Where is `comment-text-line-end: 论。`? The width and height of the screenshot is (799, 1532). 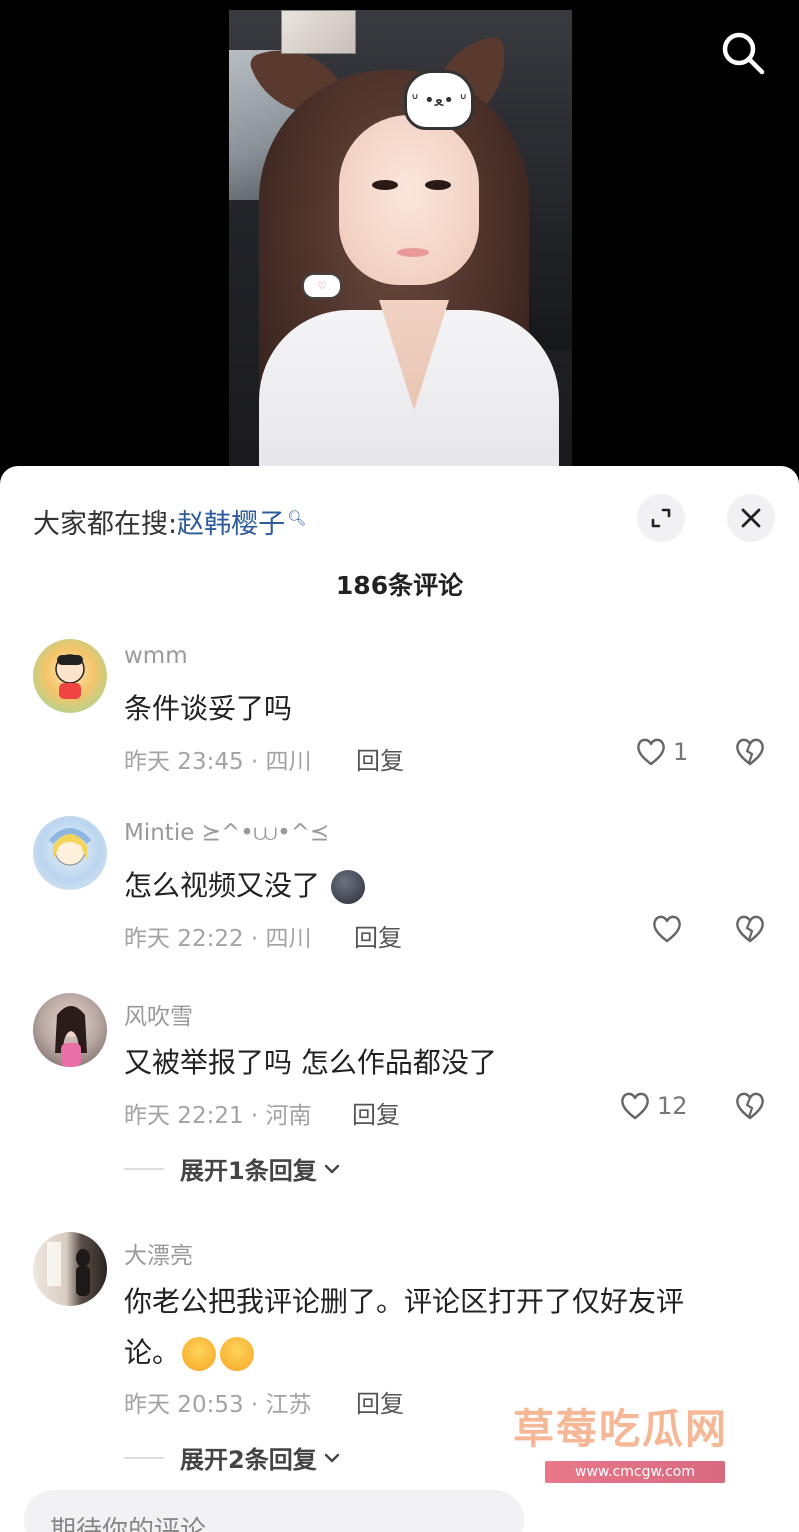
comment-text-line-end: 论。 is located at coordinates (152, 1352).